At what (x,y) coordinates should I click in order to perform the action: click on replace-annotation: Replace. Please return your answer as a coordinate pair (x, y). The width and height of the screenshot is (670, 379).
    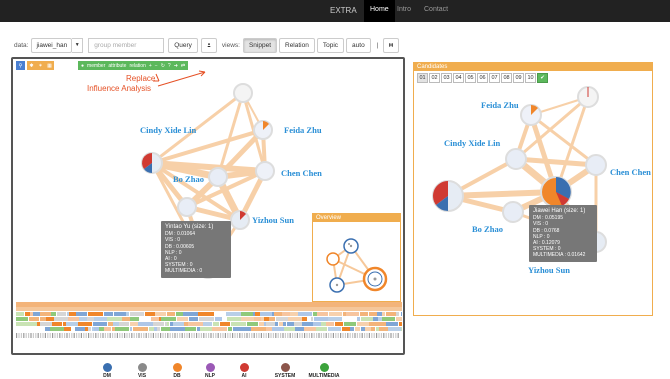
    Looking at the image, I should click on (141, 78).